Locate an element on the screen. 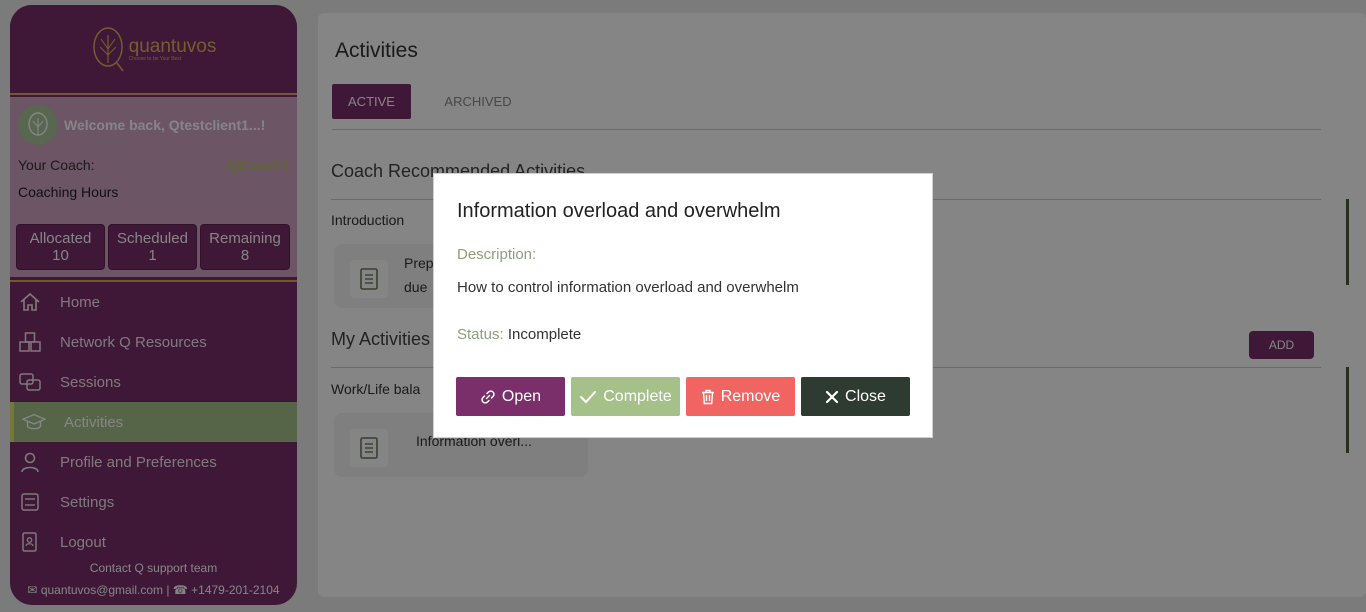  modal-title: Information overload and overwhelm is located at coordinates (619, 211).